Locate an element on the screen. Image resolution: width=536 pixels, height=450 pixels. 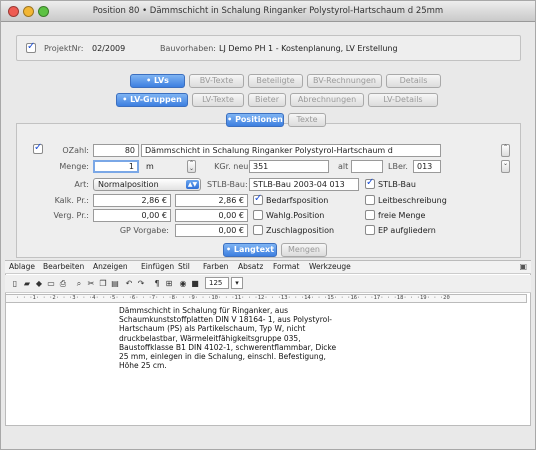
undo-icon: ↶ is located at coordinates (129, 283).